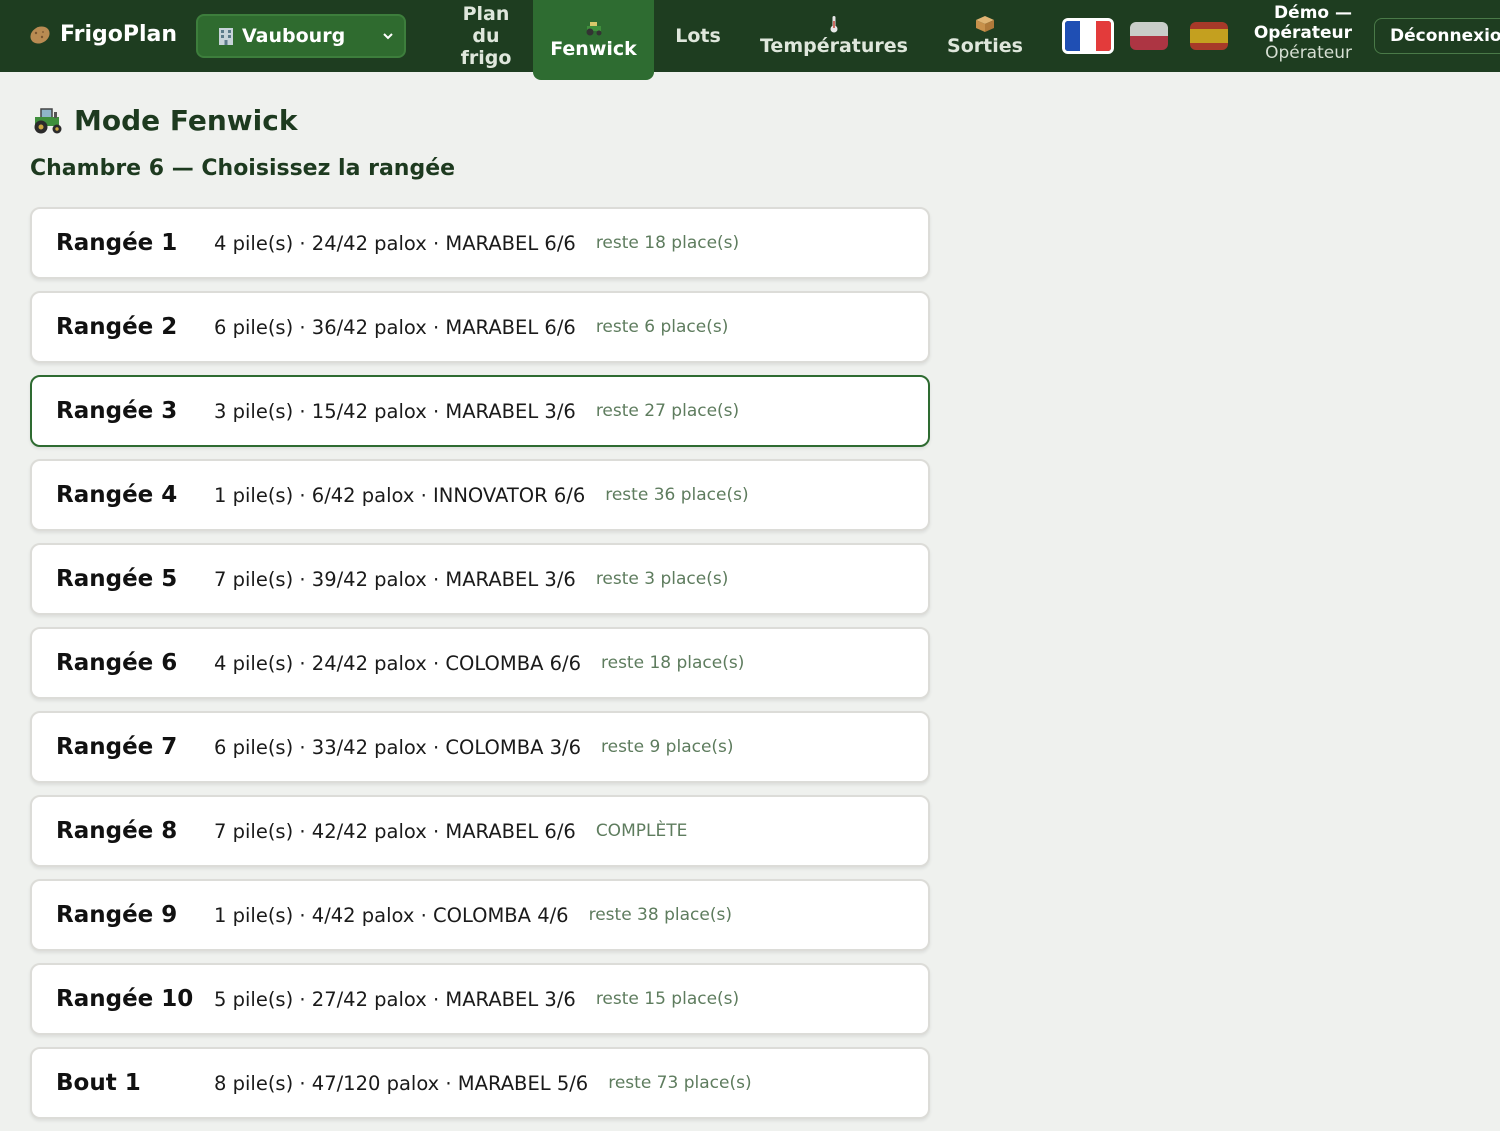  Describe the element at coordinates (117, 327) in the screenshot. I see `row-name: Rangée 2` at that location.